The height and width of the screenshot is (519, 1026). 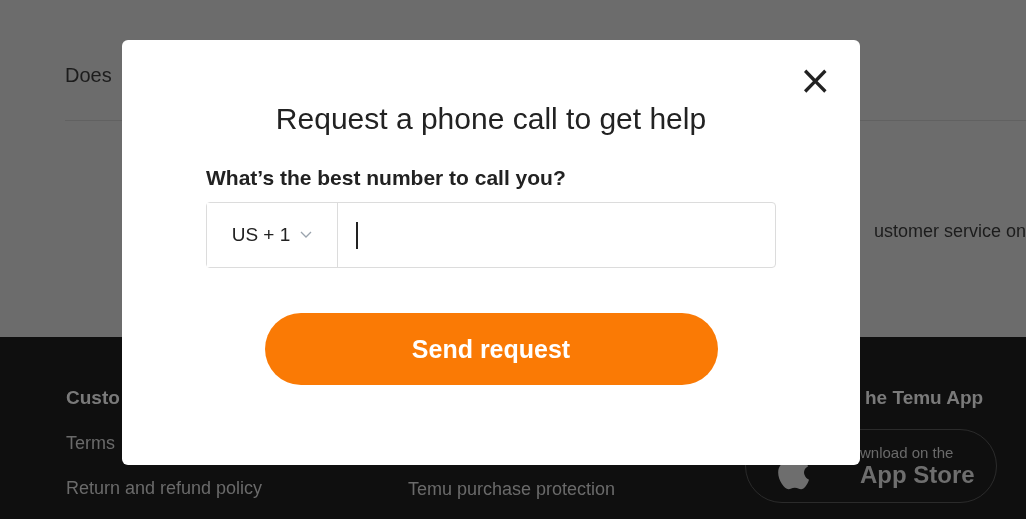 What do you see at coordinates (386, 178) in the screenshot?
I see `field-label: What’s the best number to call you?` at bounding box center [386, 178].